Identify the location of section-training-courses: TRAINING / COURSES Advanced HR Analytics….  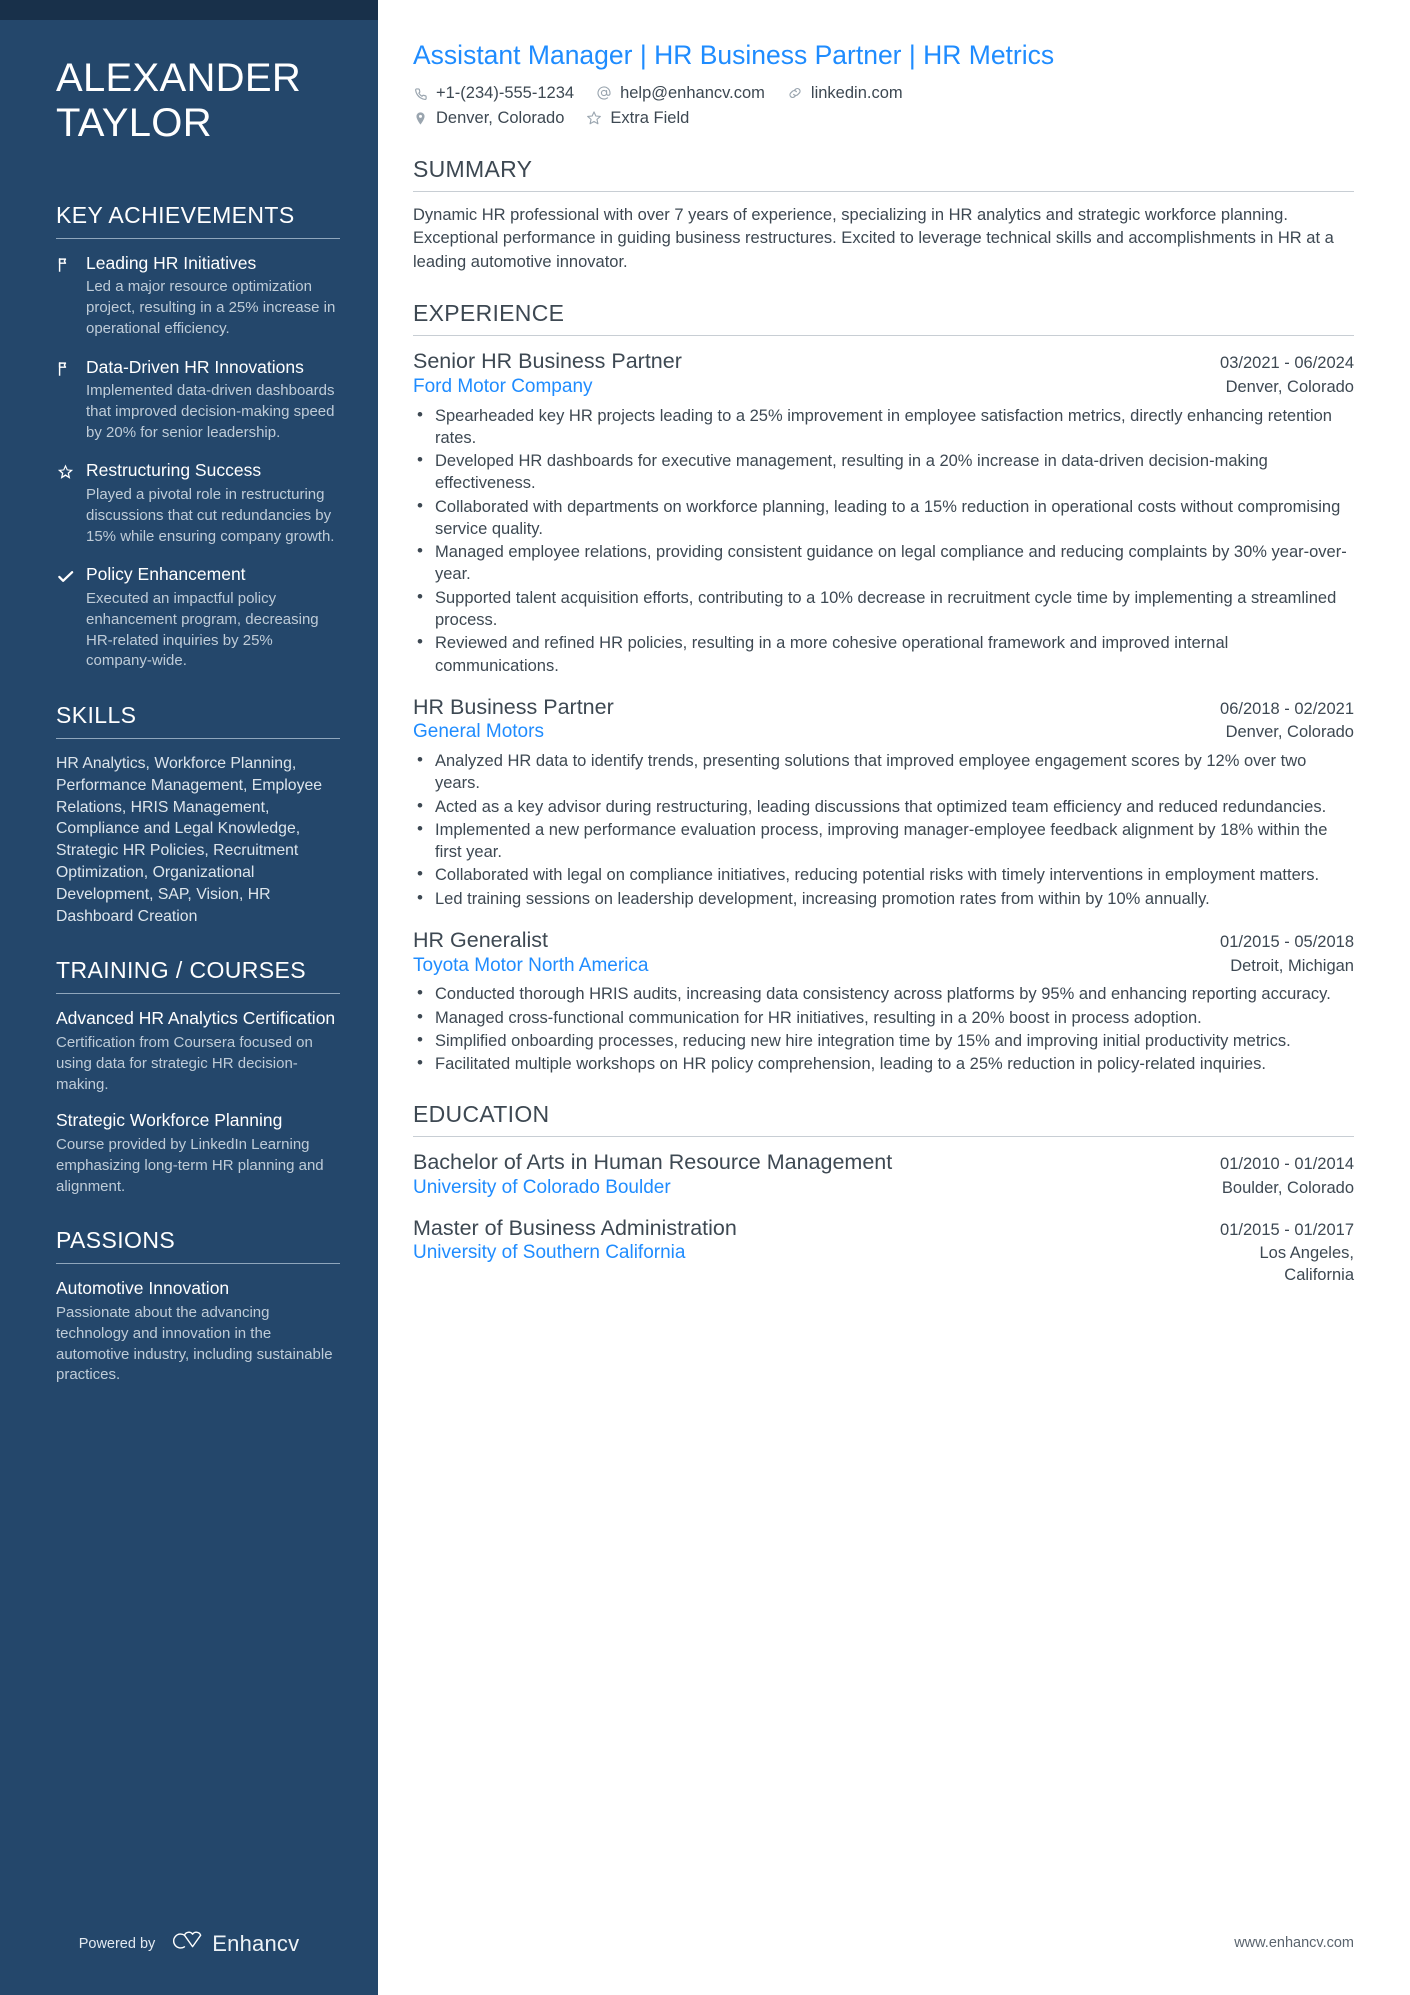
(198, 1077).